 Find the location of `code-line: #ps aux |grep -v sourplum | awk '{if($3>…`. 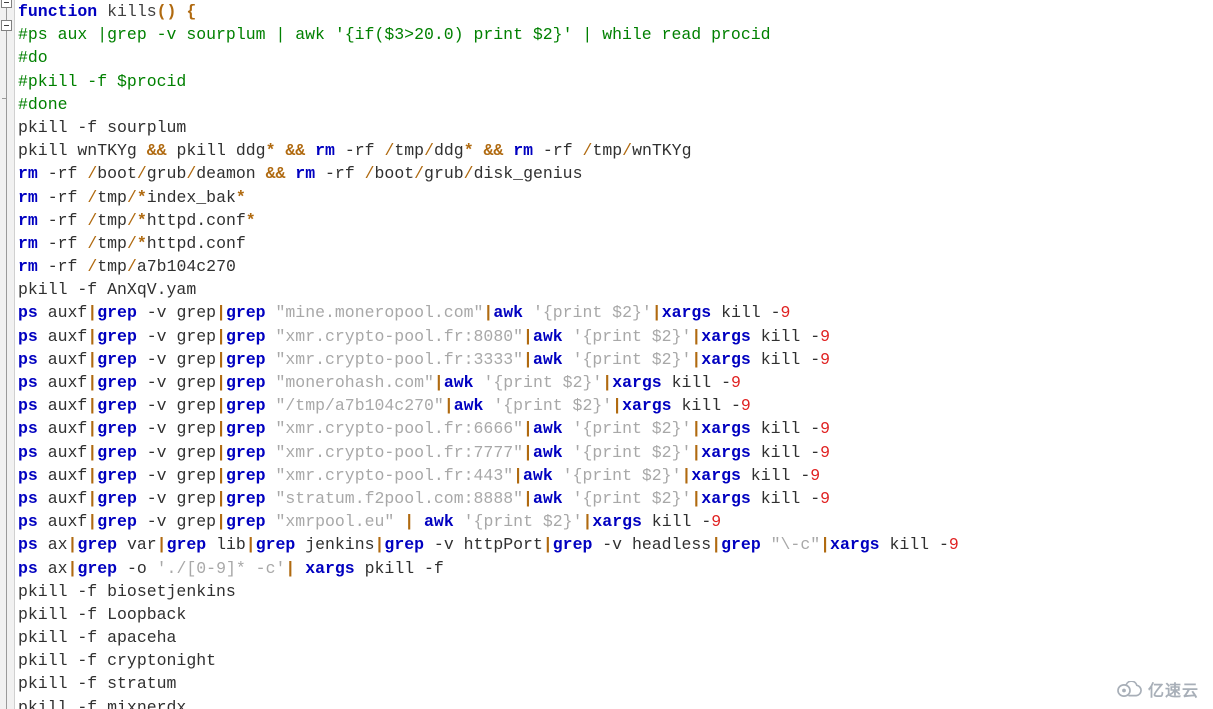

code-line: #ps aux |grep -v sourplum | awk '{if($3>… is located at coordinates (613, 34).